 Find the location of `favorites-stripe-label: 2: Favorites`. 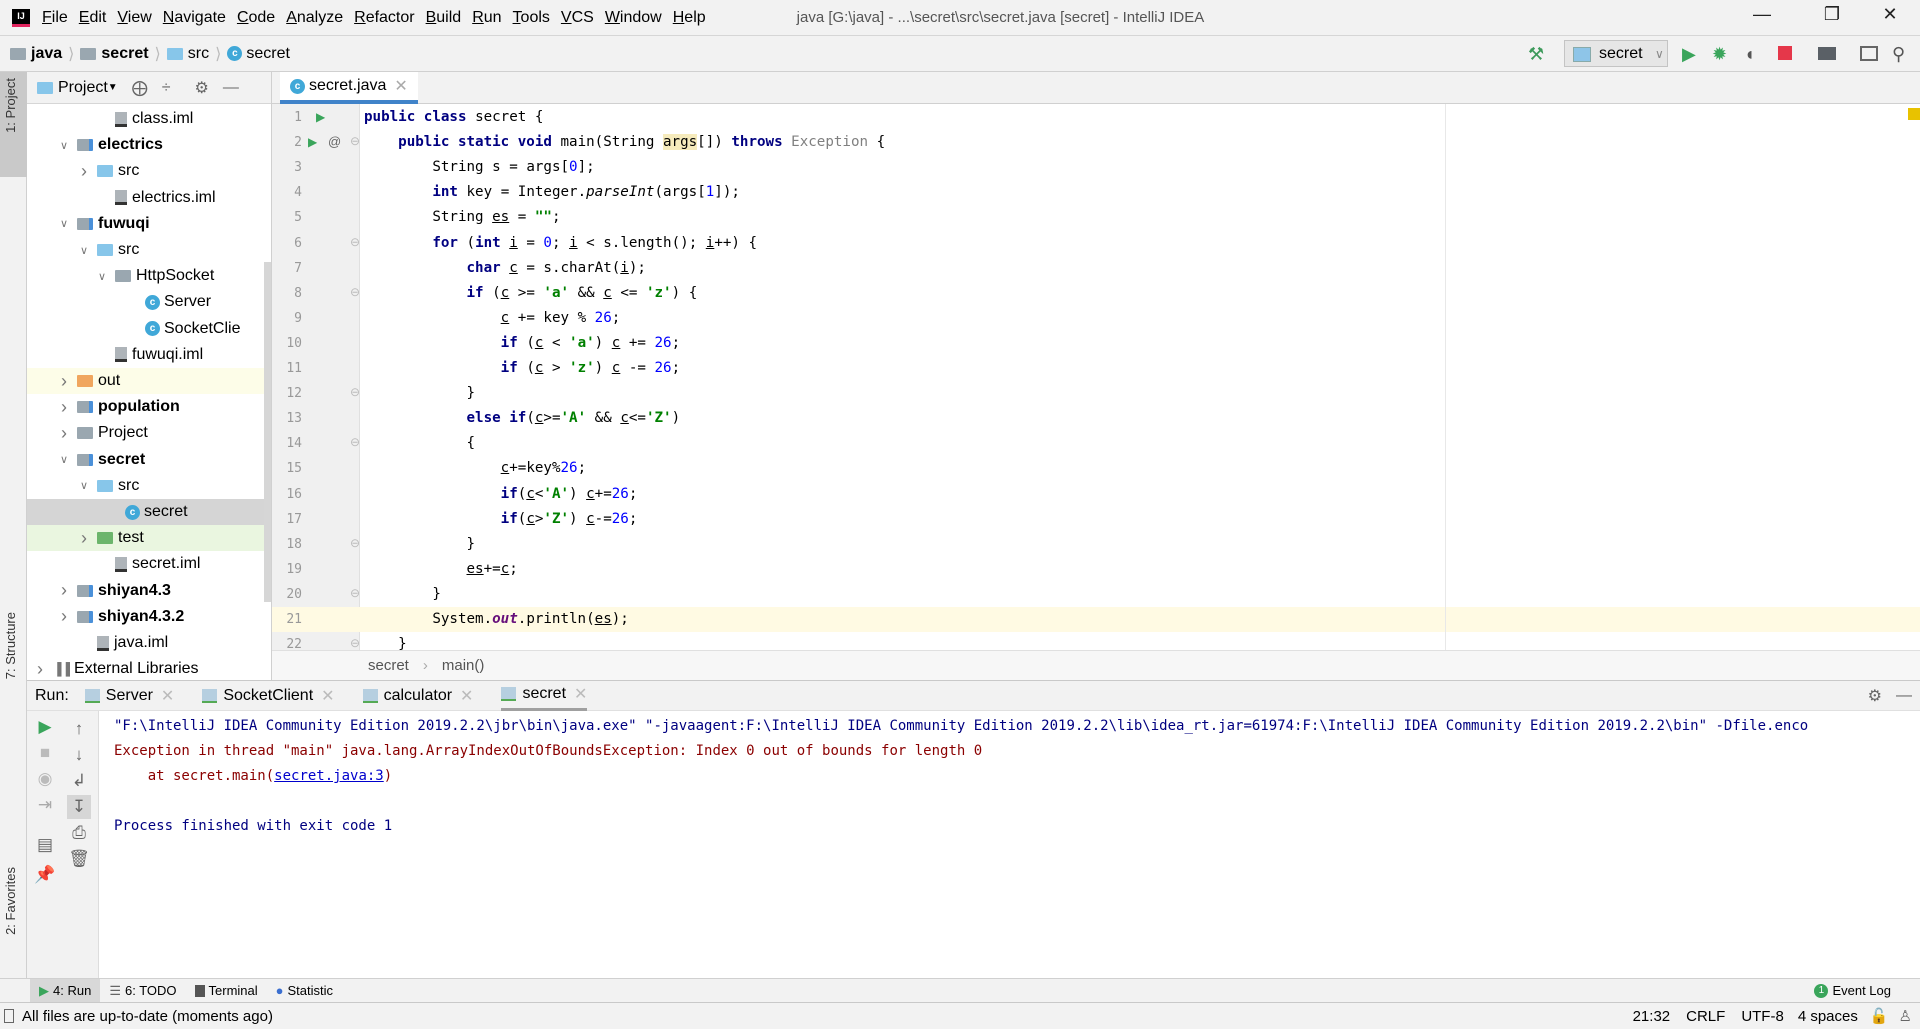

favorites-stripe-label: 2: Favorites is located at coordinates (10, 901).